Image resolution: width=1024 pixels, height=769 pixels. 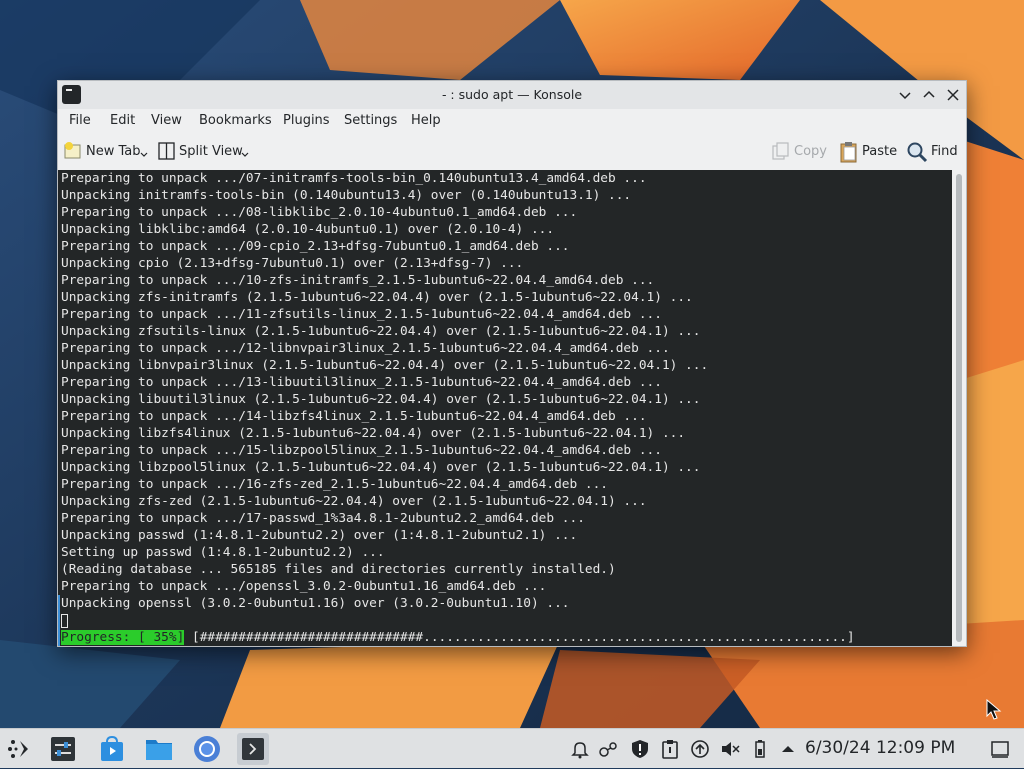 I want to click on split-view-button: Split View, so click(x=205, y=152).